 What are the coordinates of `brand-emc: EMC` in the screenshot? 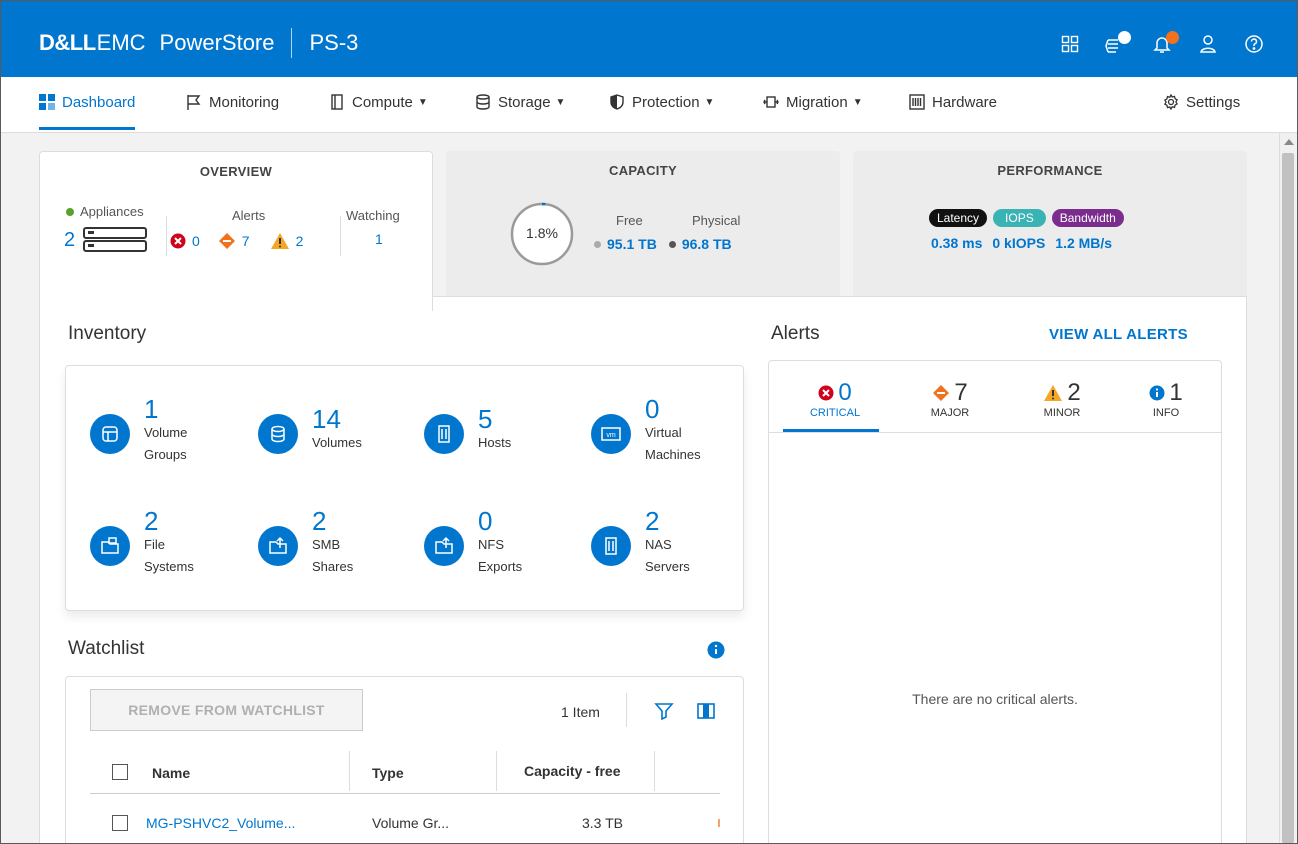 It's located at (121, 42).